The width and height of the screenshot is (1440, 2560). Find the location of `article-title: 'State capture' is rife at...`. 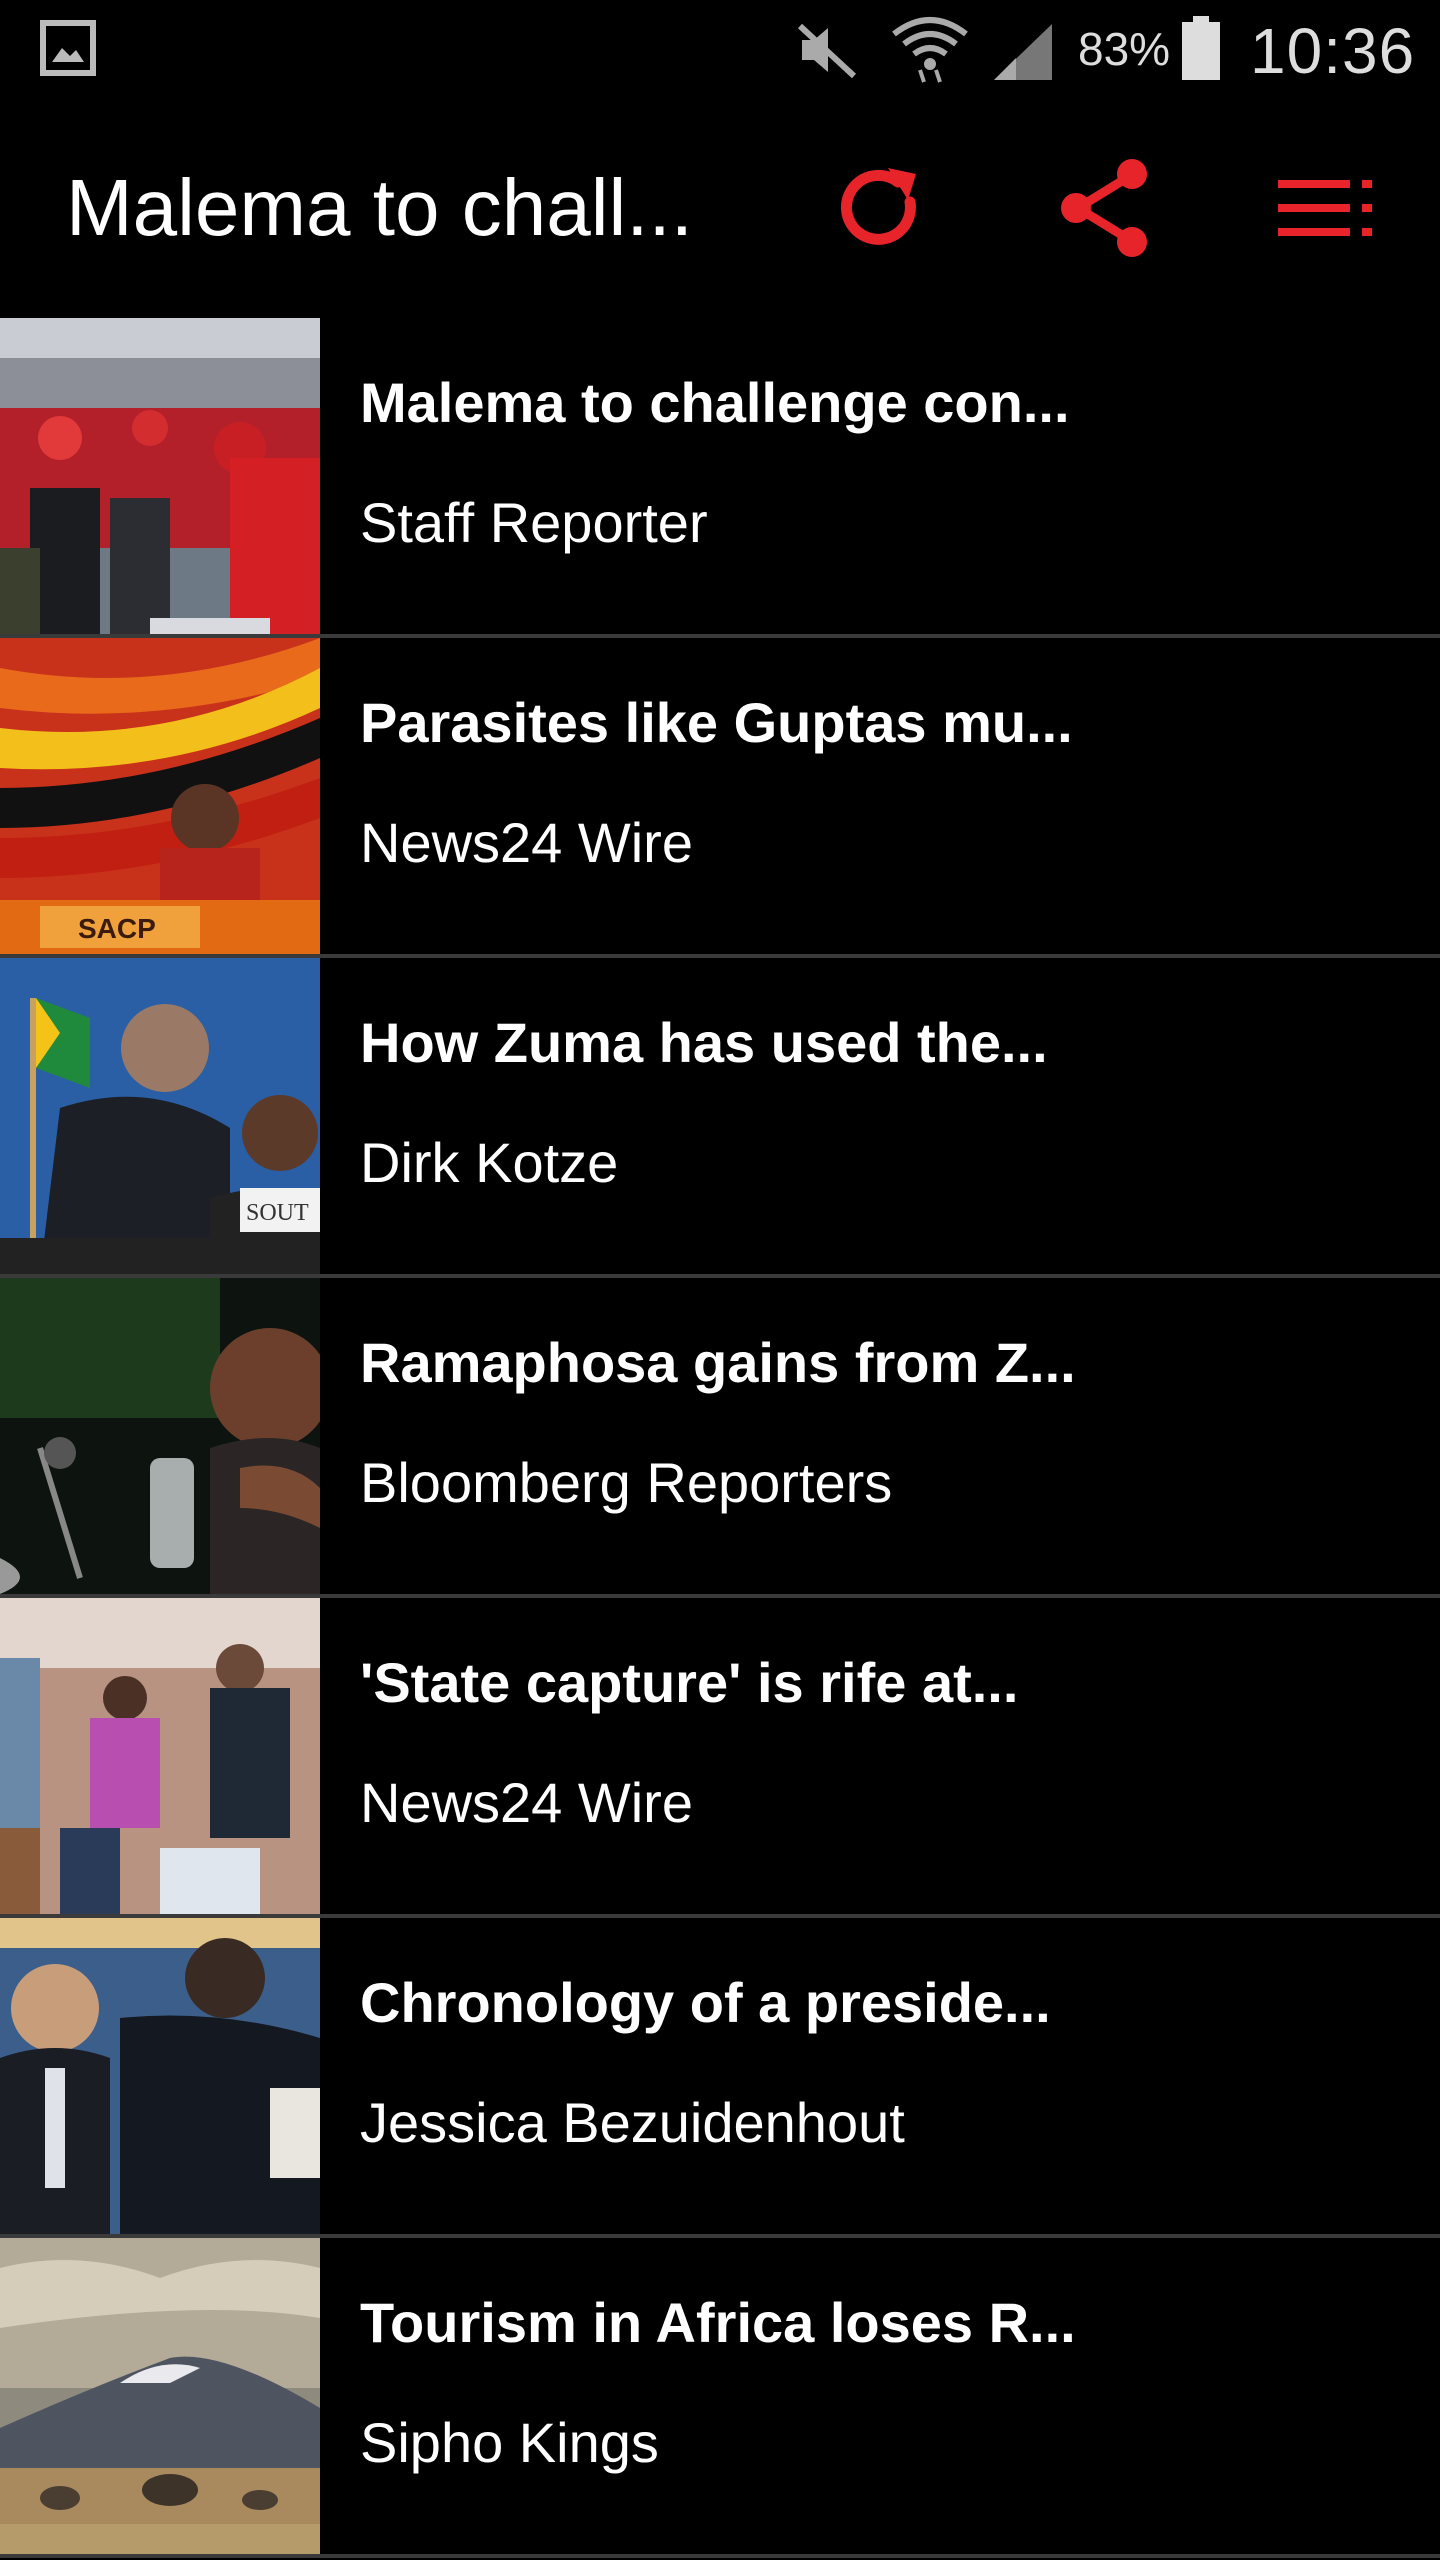

article-title: 'State capture' is rife at... is located at coordinates (689, 1682).